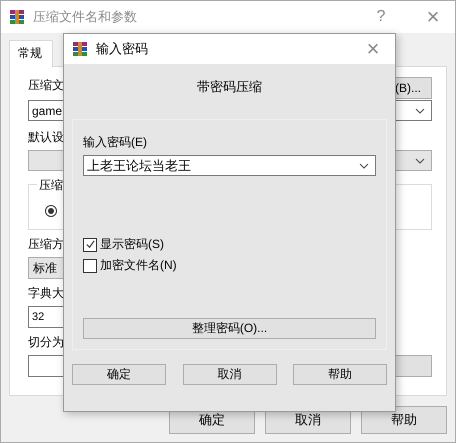  What do you see at coordinates (85, 17) in the screenshot?
I see `window-title: 压缩文件名和参数` at bounding box center [85, 17].